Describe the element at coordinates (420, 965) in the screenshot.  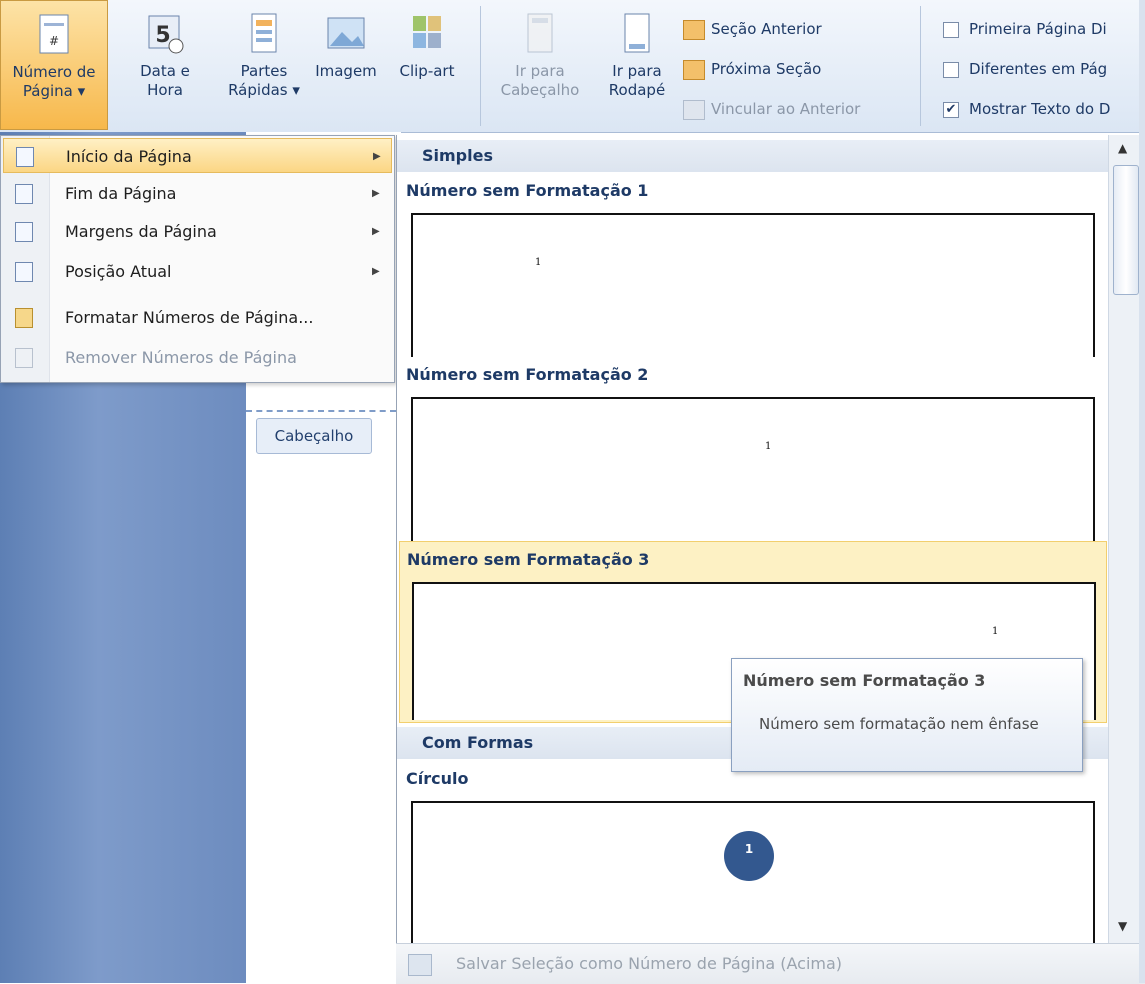
I see `save-selection-icon` at that location.